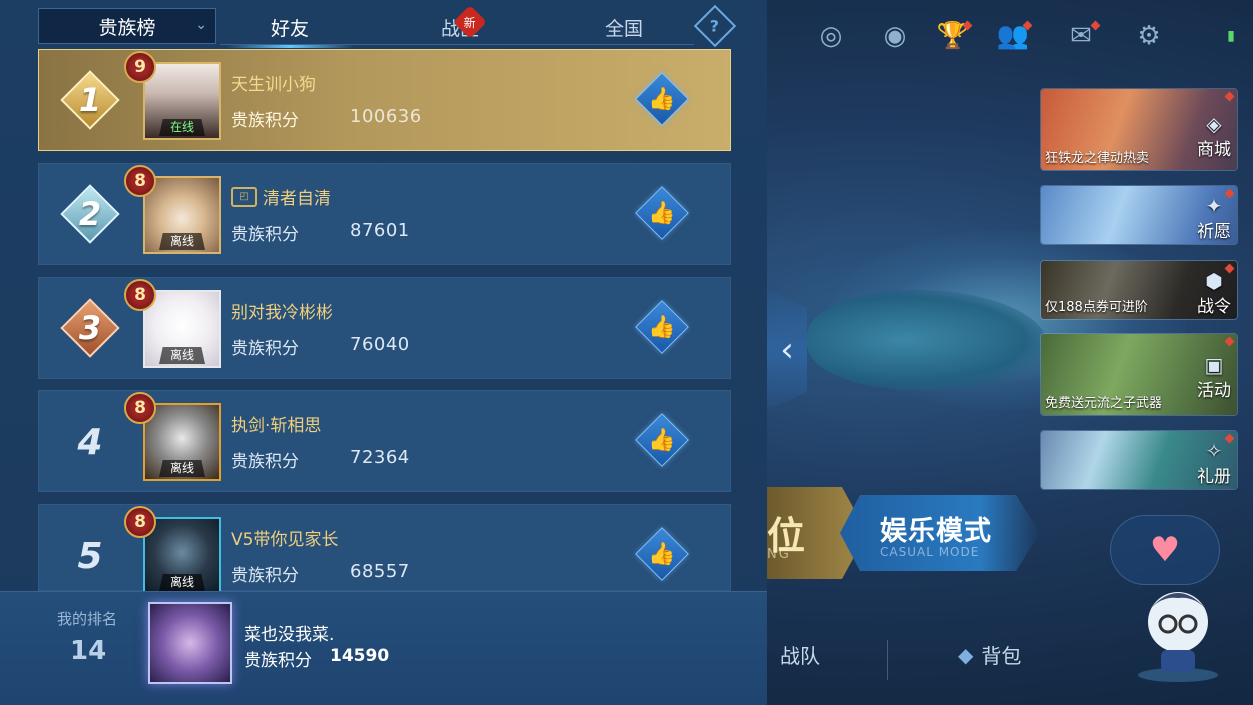 Image resolution: width=1253 pixels, height=705 pixels. What do you see at coordinates (1013, 36) in the screenshot?
I see `friends-icon: 👥` at bounding box center [1013, 36].